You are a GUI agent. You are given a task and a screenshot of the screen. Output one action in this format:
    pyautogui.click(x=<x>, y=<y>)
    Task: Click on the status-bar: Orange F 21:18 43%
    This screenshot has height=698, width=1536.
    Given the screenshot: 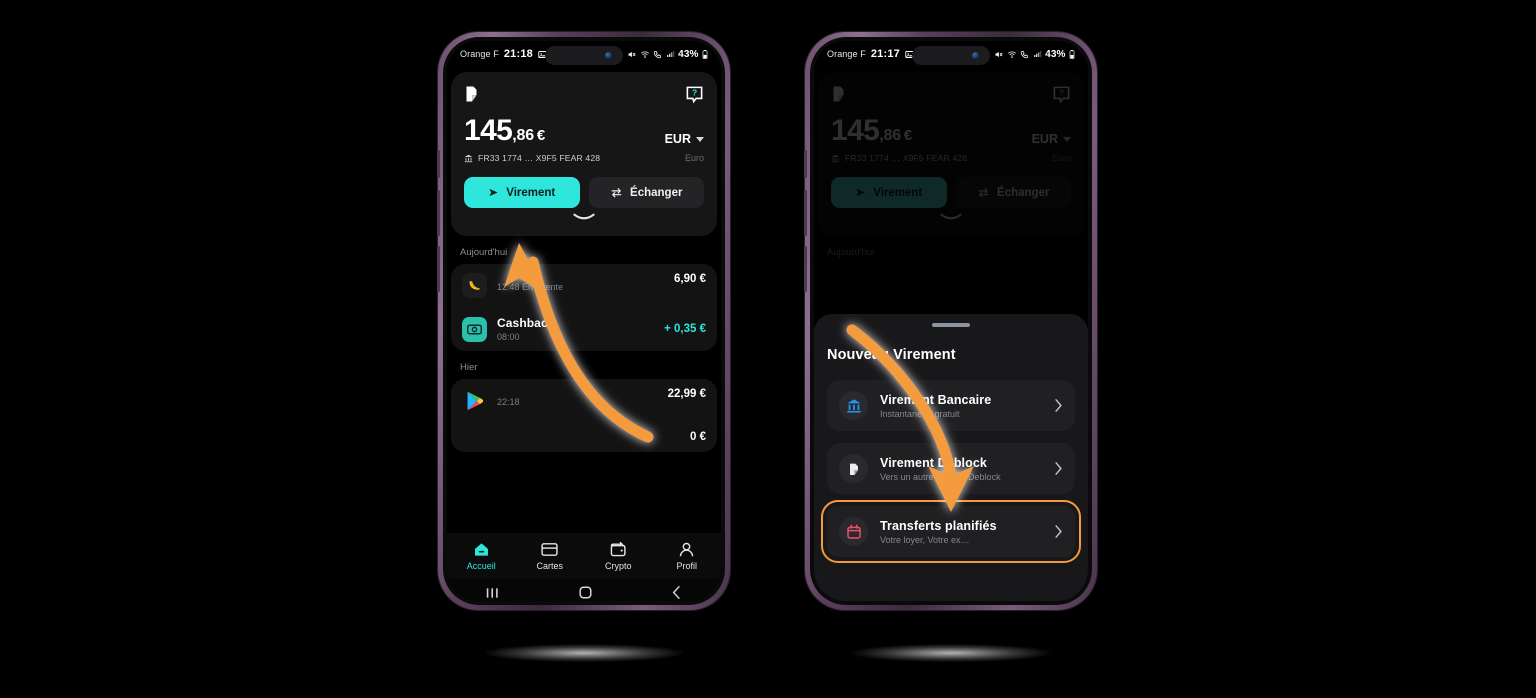 What is the action you would take?
    pyautogui.click(x=584, y=54)
    